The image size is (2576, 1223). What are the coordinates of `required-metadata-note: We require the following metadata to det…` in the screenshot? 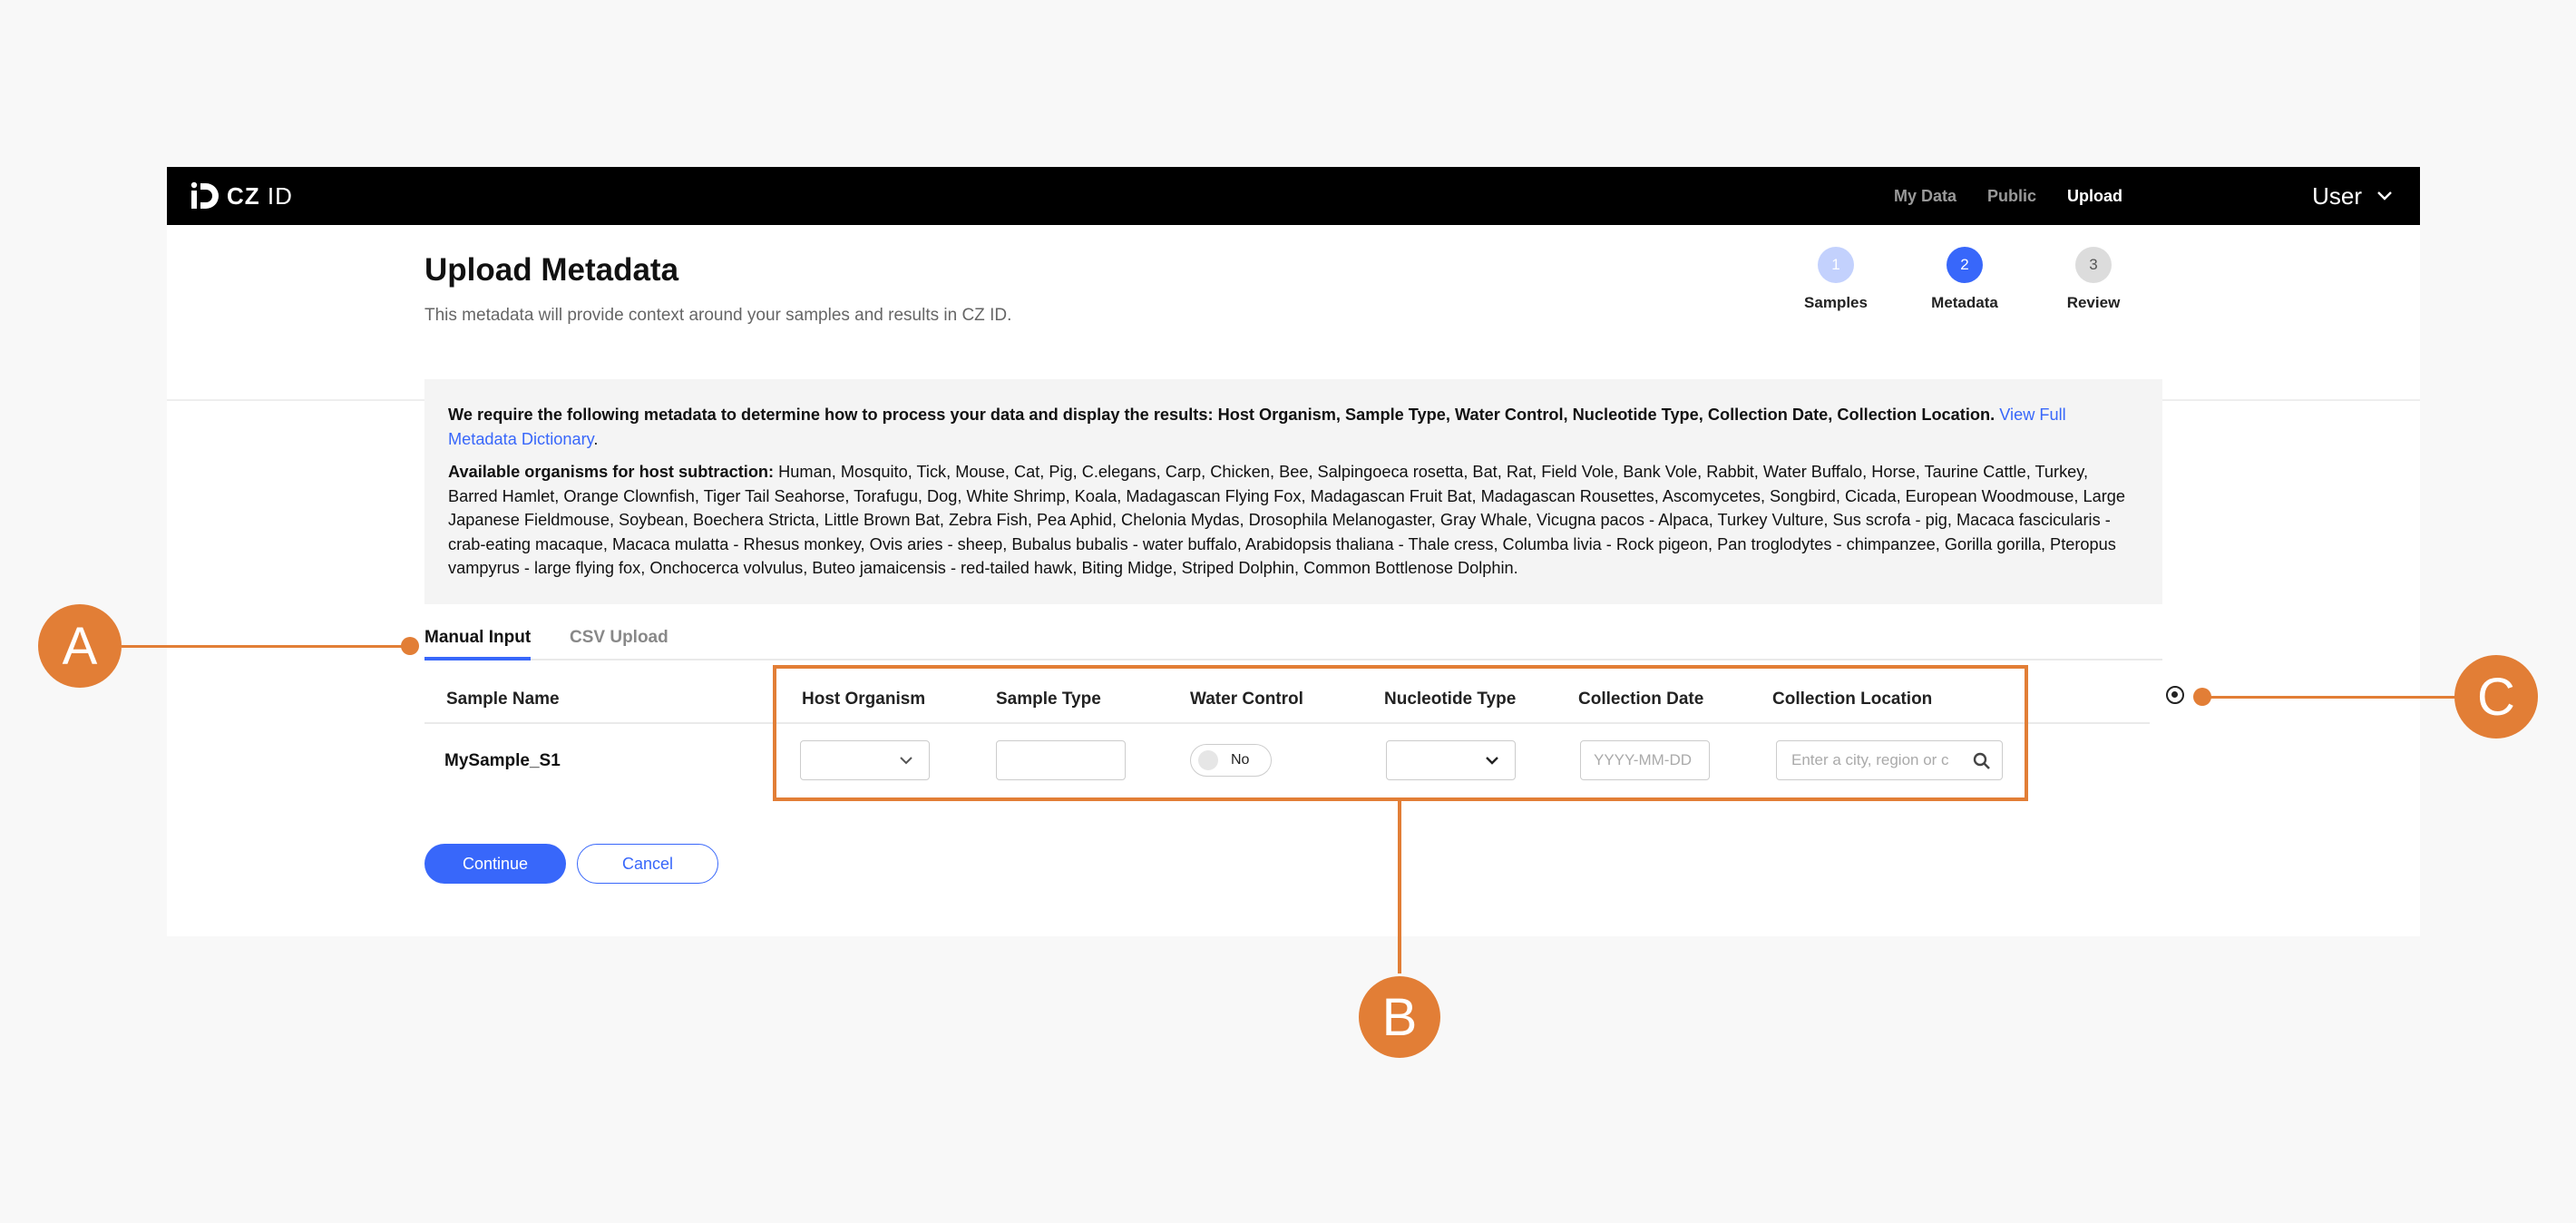 It's located at (1293, 427).